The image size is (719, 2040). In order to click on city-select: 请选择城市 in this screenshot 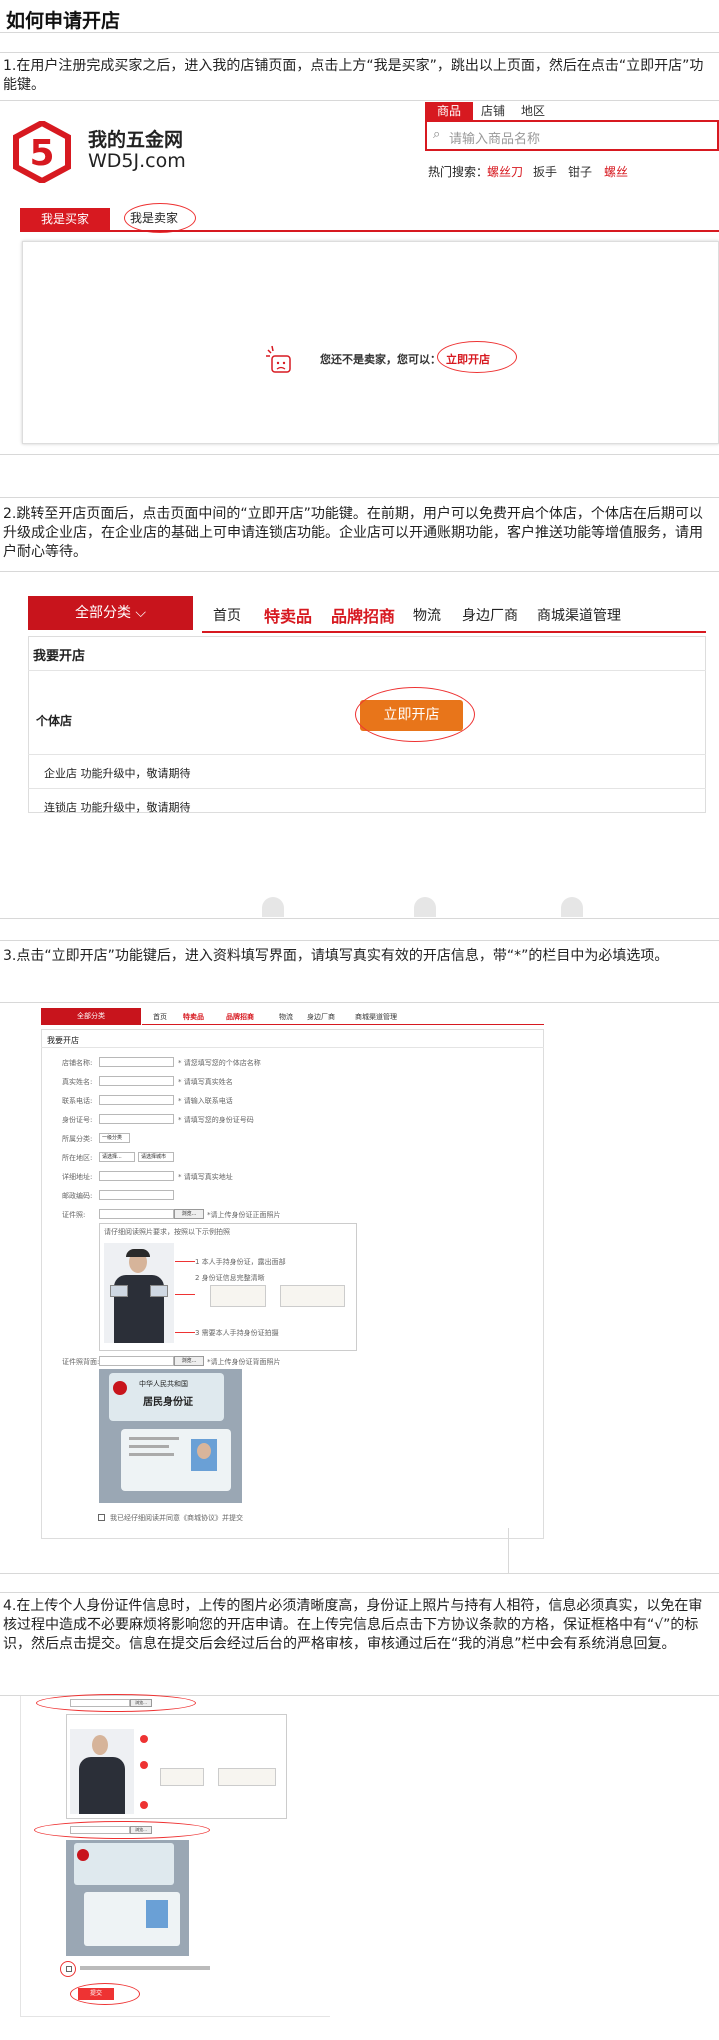, I will do `click(156, 1157)`.